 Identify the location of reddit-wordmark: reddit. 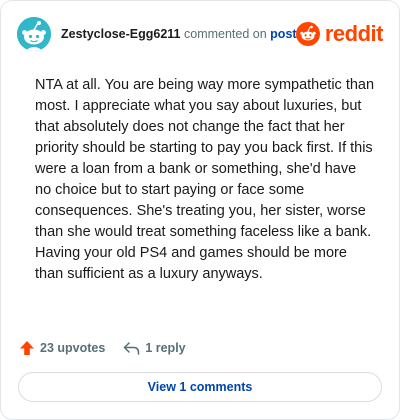
(354, 33).